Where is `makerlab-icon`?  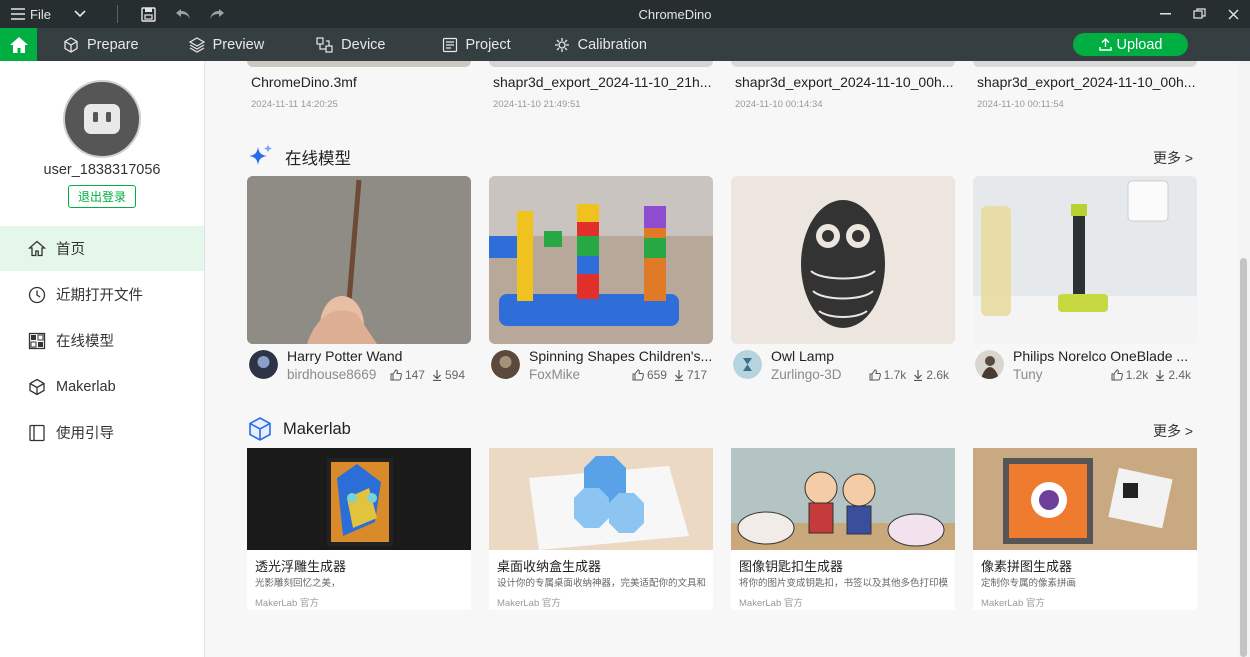
makerlab-icon is located at coordinates (37, 386).